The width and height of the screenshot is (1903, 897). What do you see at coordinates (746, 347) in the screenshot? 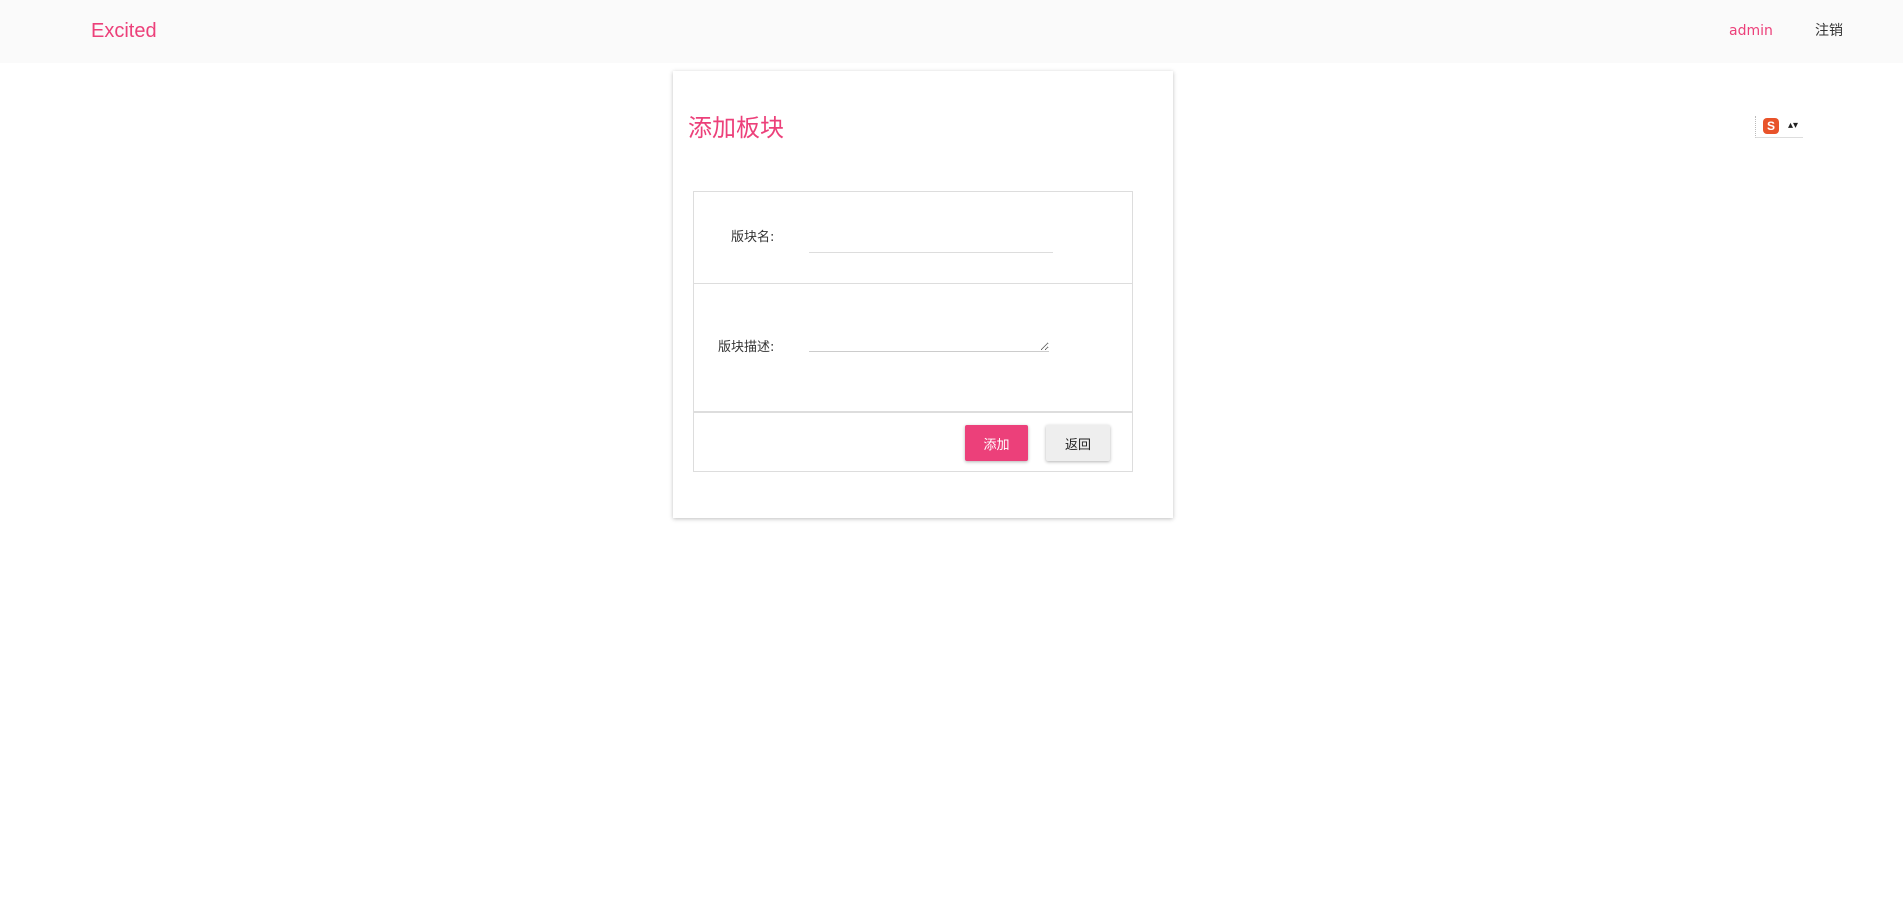
I see `board-description-label: 版块描述:` at bounding box center [746, 347].